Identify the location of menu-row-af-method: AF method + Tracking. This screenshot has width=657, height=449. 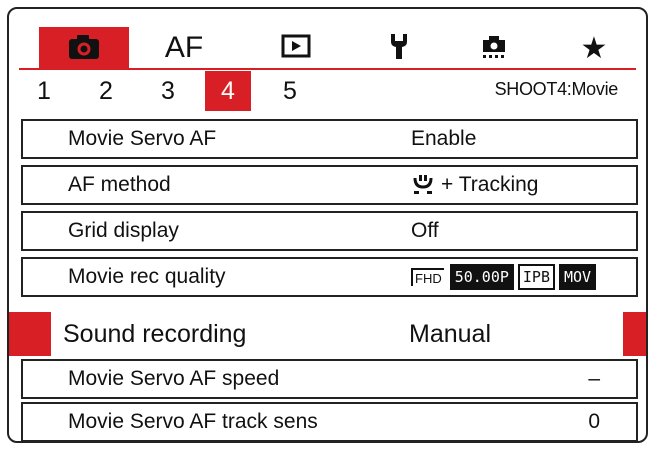
(329, 185).